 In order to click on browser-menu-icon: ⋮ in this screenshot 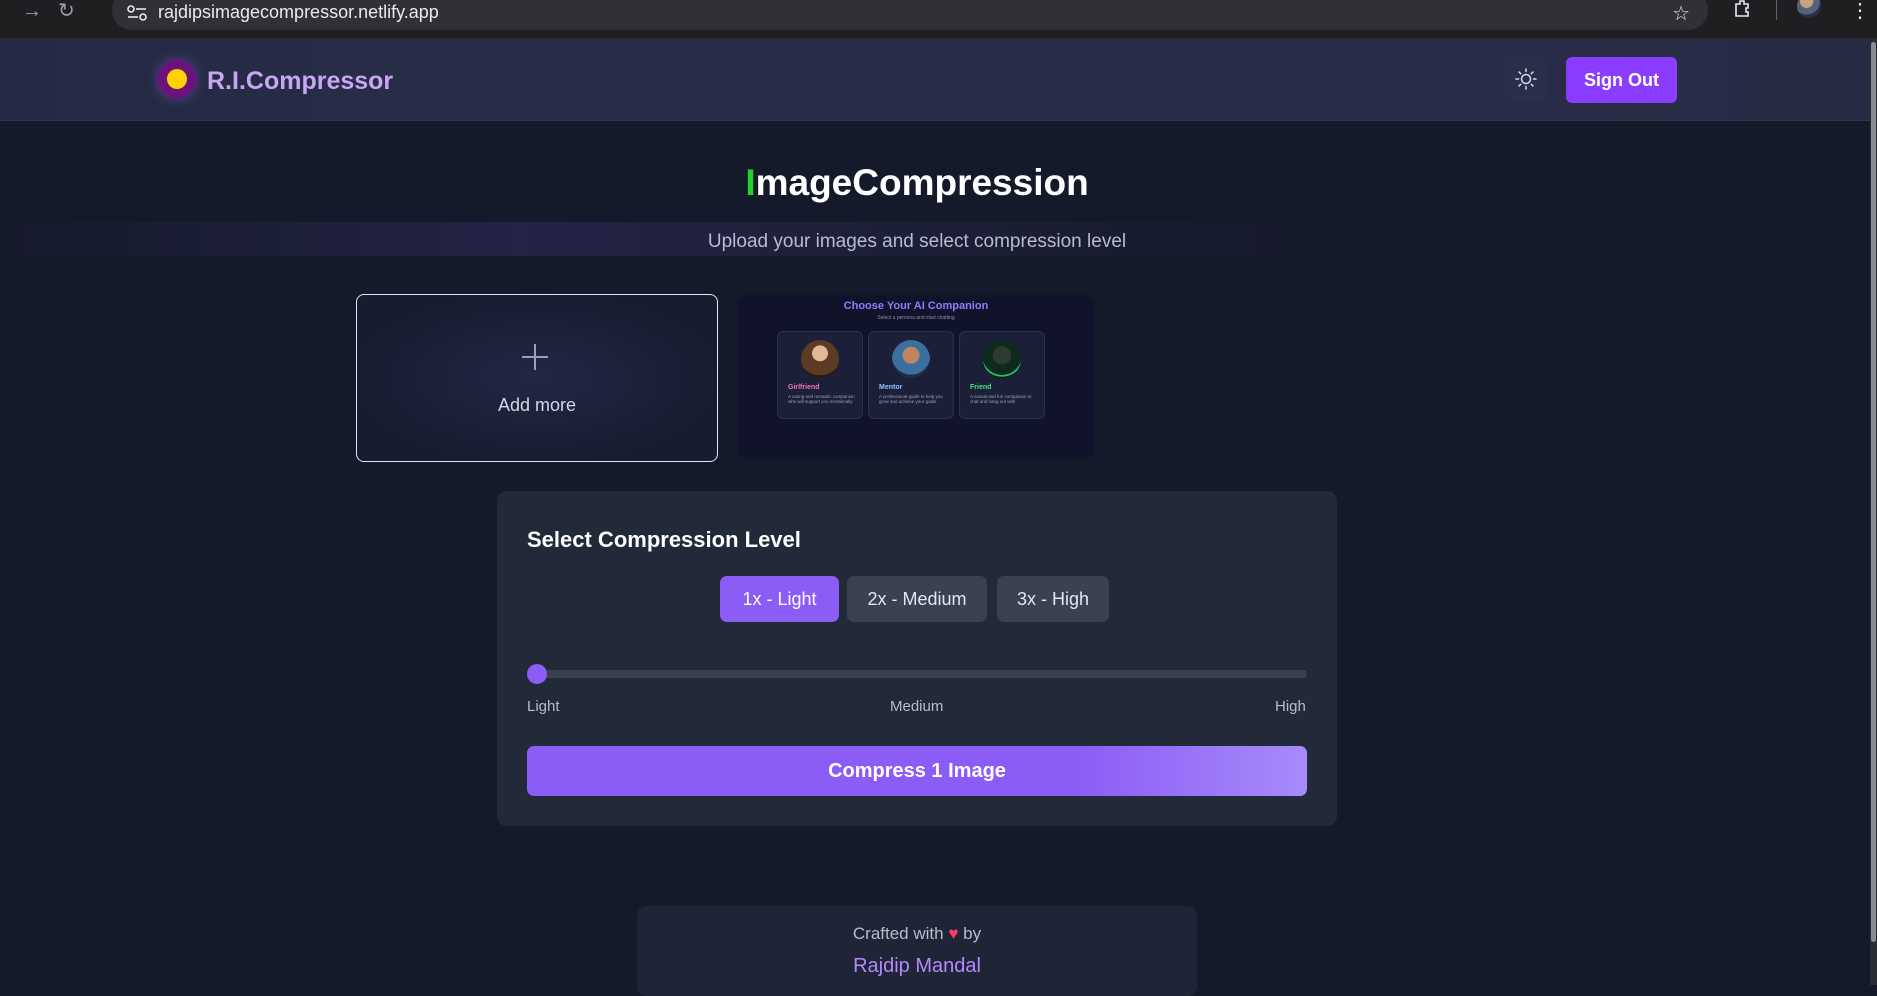, I will do `click(1860, 11)`.